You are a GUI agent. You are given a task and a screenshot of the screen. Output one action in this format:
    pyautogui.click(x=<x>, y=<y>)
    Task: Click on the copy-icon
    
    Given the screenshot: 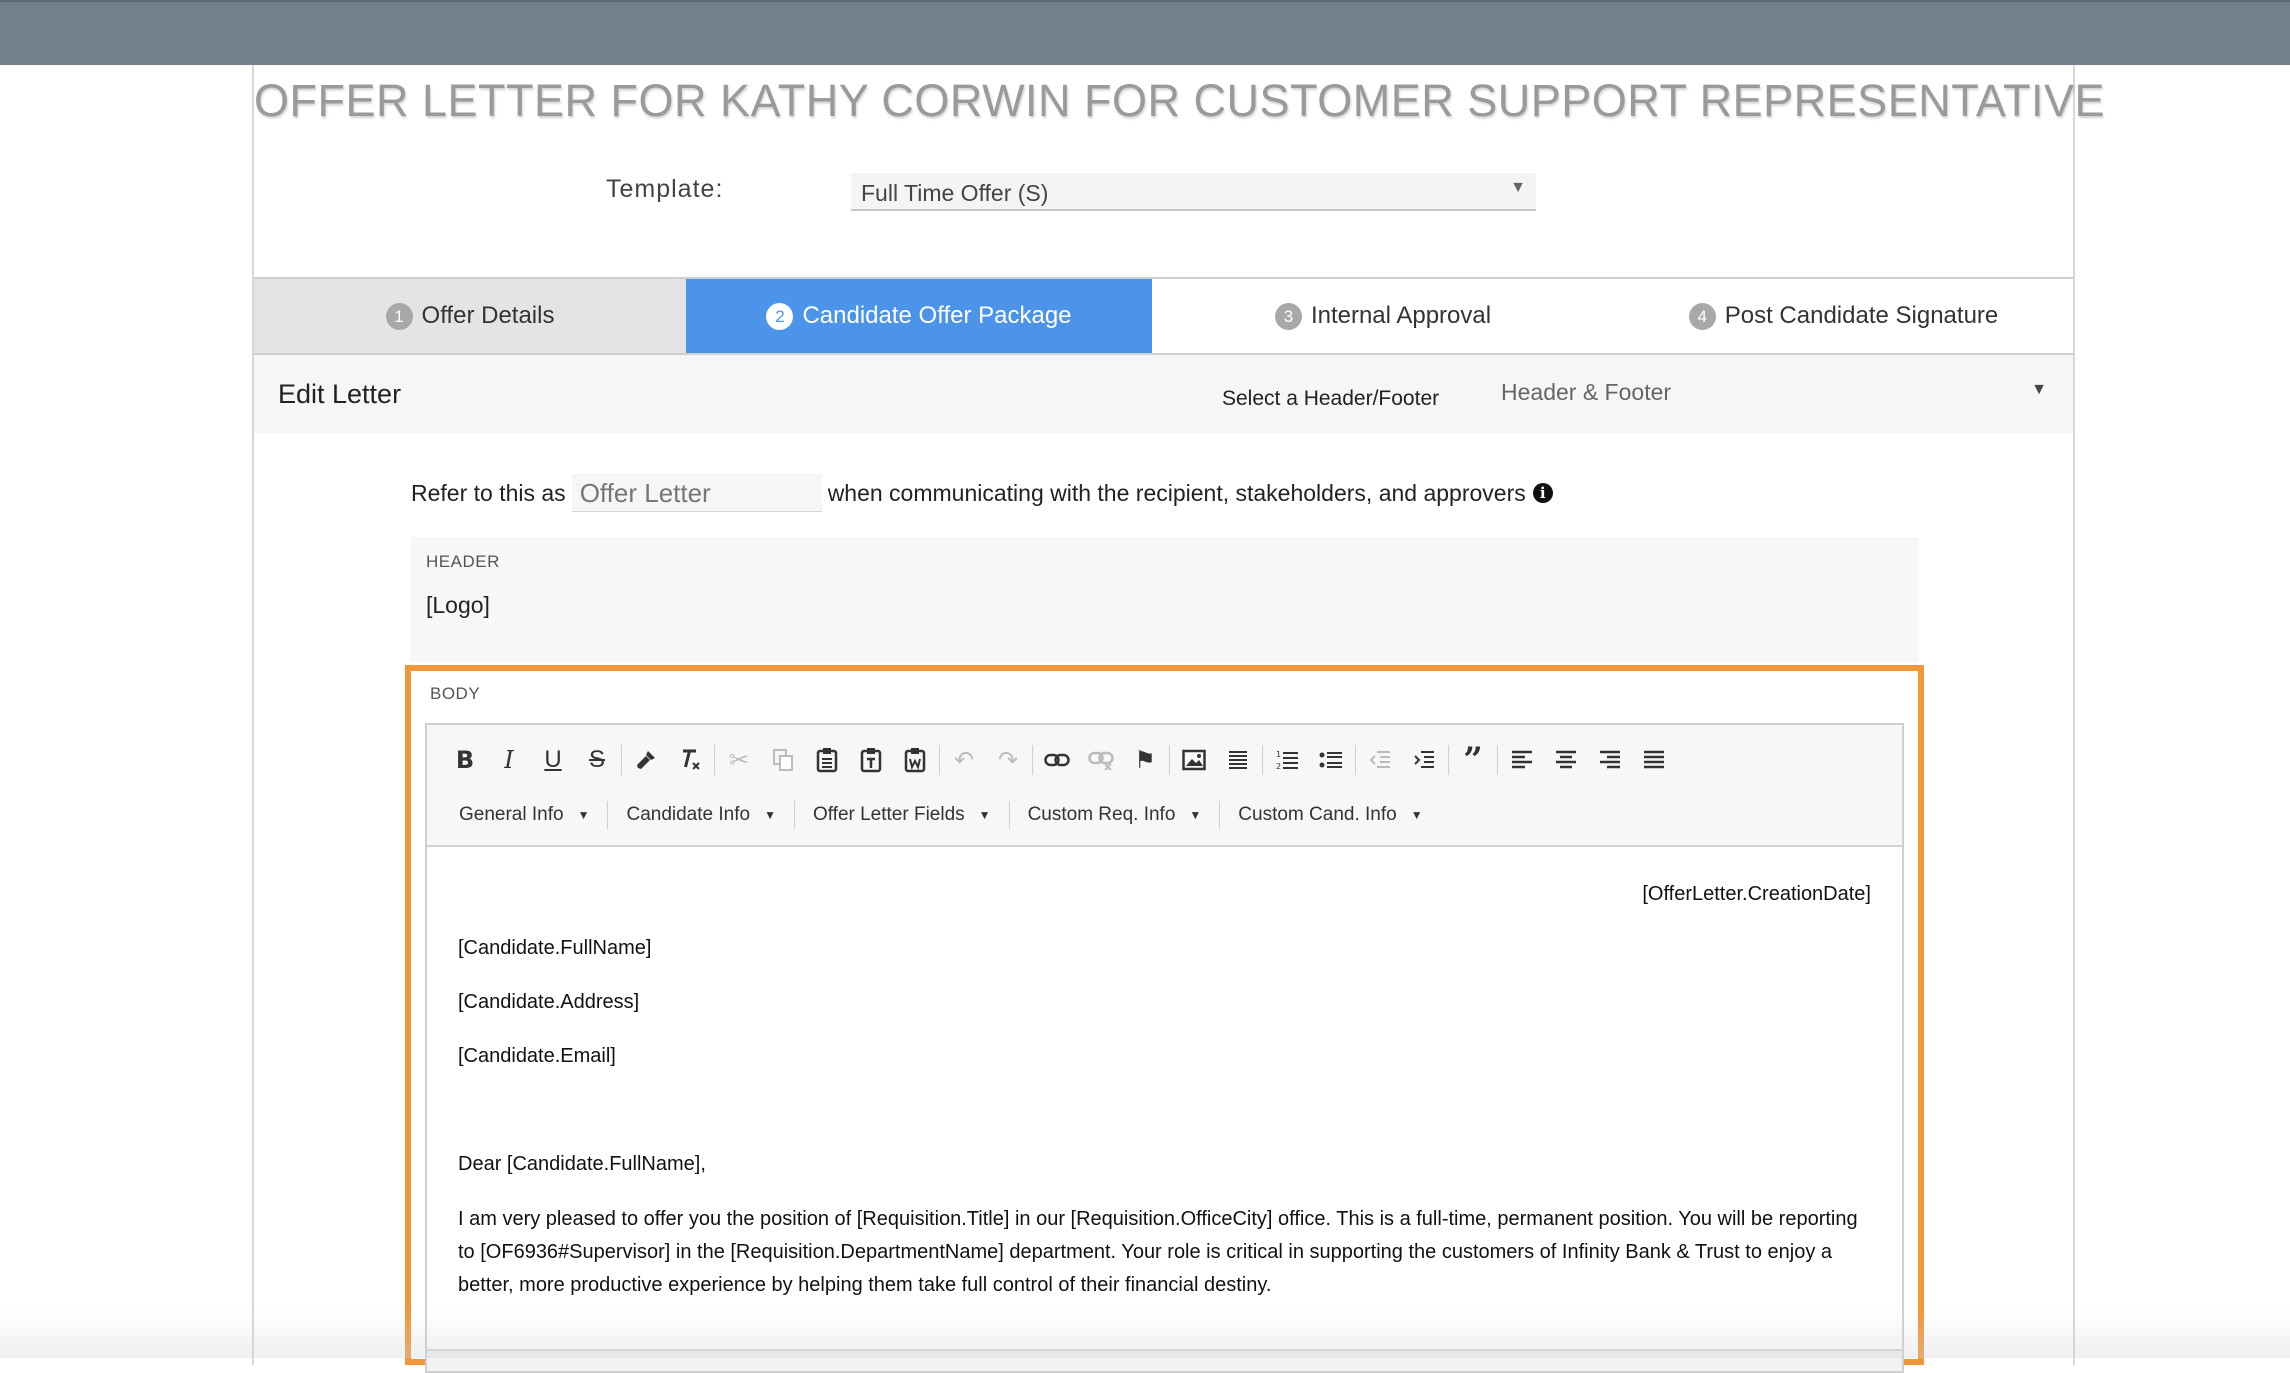 What is the action you would take?
    pyautogui.click(x=783, y=760)
    